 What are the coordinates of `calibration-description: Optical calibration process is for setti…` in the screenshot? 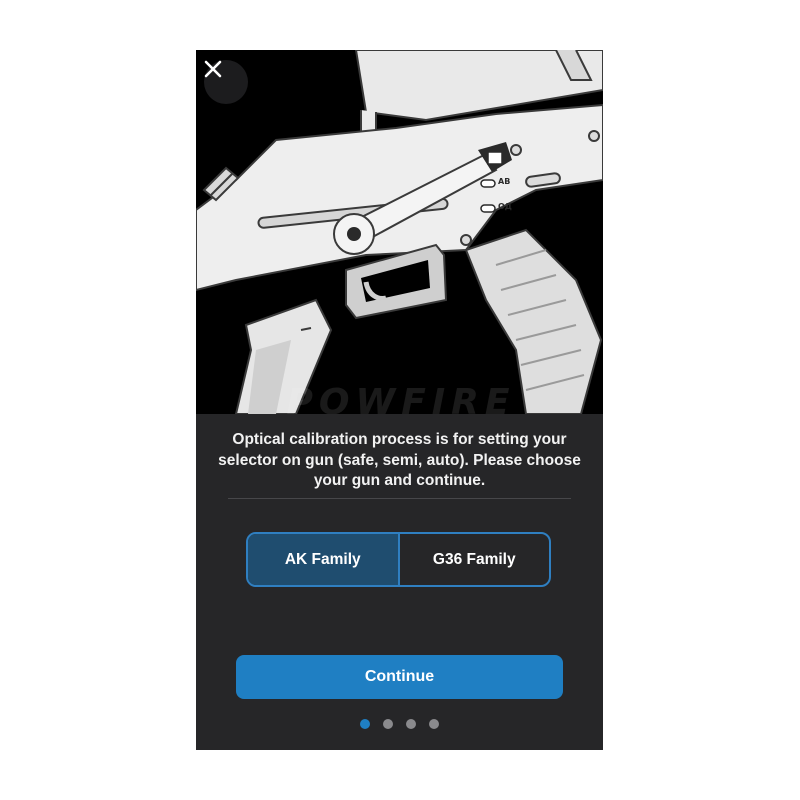 It's located at (399, 460).